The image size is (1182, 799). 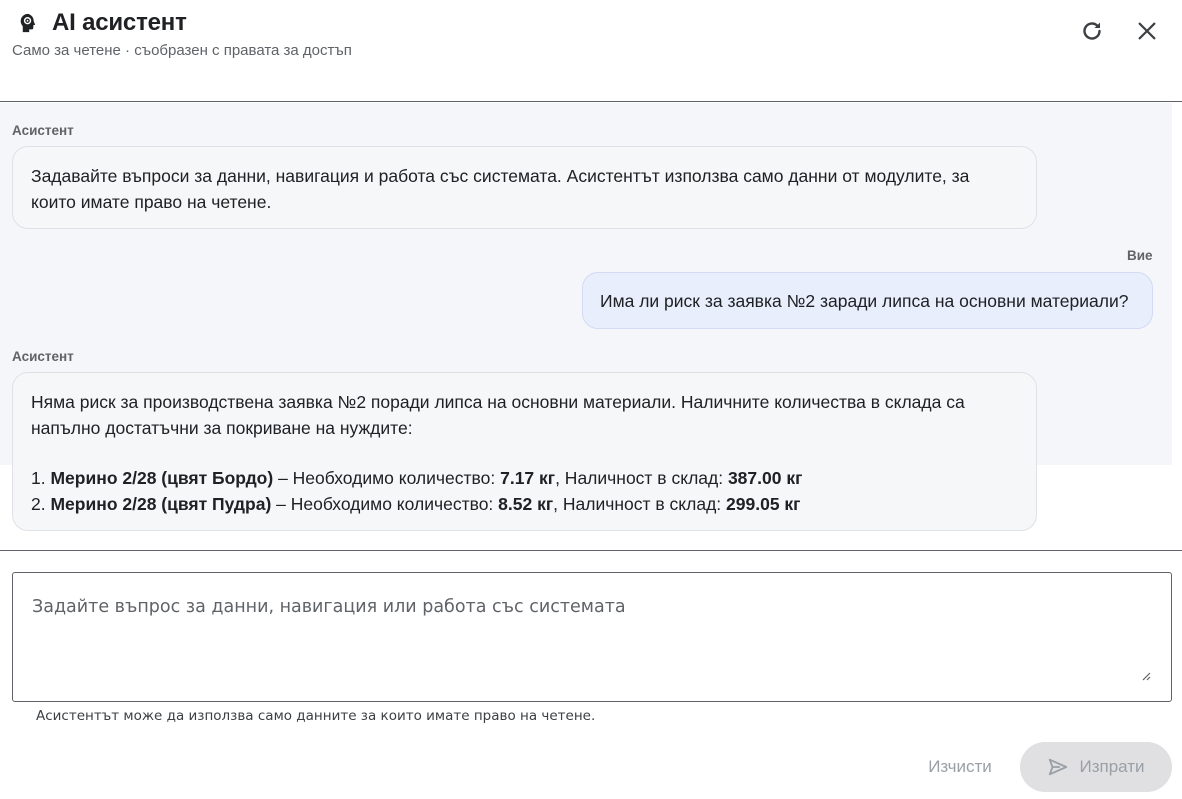 I want to click on send-button: Изпрати, so click(x=1096, y=767).